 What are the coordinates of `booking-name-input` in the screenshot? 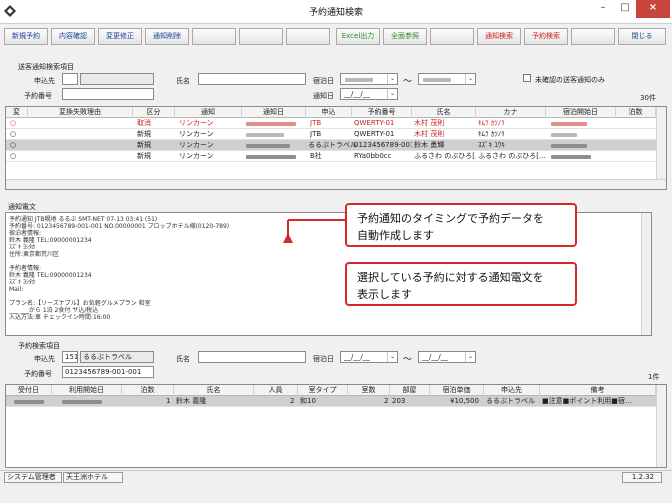 It's located at (252, 357).